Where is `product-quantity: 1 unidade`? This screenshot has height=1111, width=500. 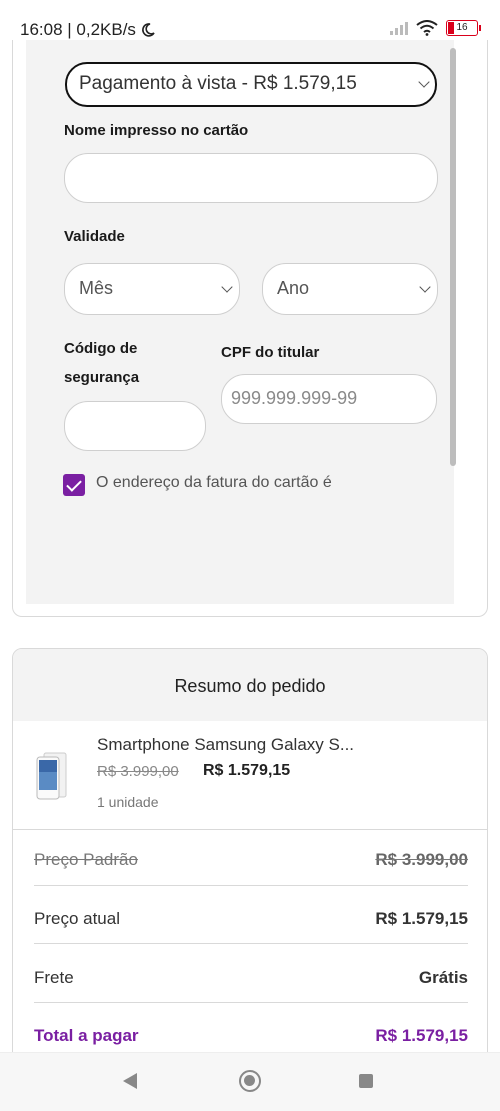
product-quantity: 1 unidade is located at coordinates (128, 802).